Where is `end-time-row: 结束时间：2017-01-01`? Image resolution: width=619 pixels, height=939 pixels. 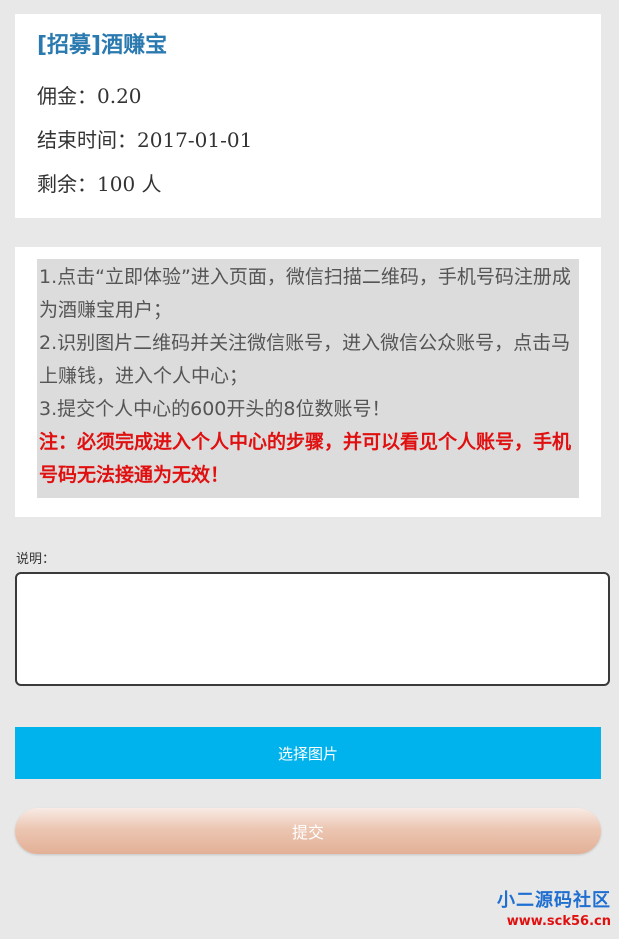 end-time-row: 结束时间：2017-01-01 is located at coordinates (308, 140).